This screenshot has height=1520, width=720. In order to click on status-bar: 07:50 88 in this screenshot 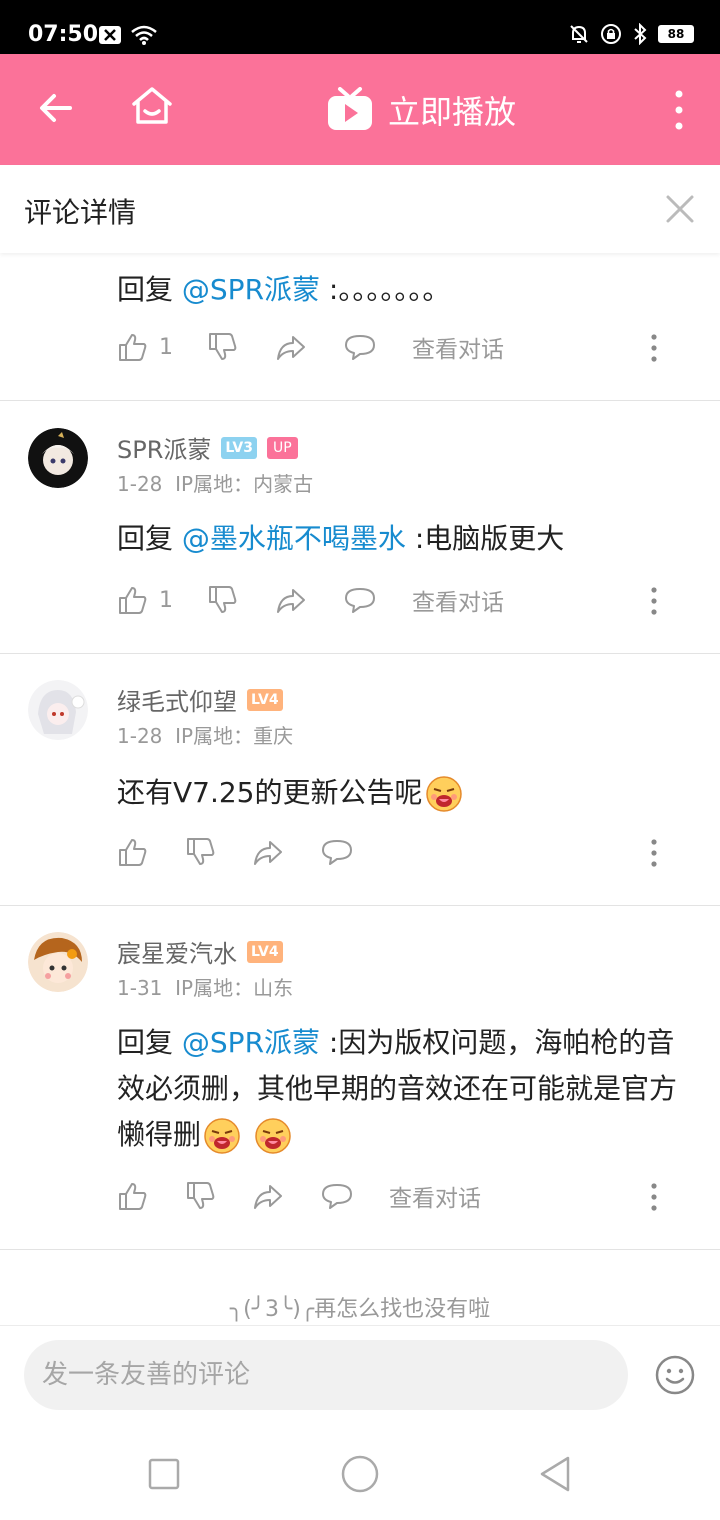, I will do `click(360, 27)`.